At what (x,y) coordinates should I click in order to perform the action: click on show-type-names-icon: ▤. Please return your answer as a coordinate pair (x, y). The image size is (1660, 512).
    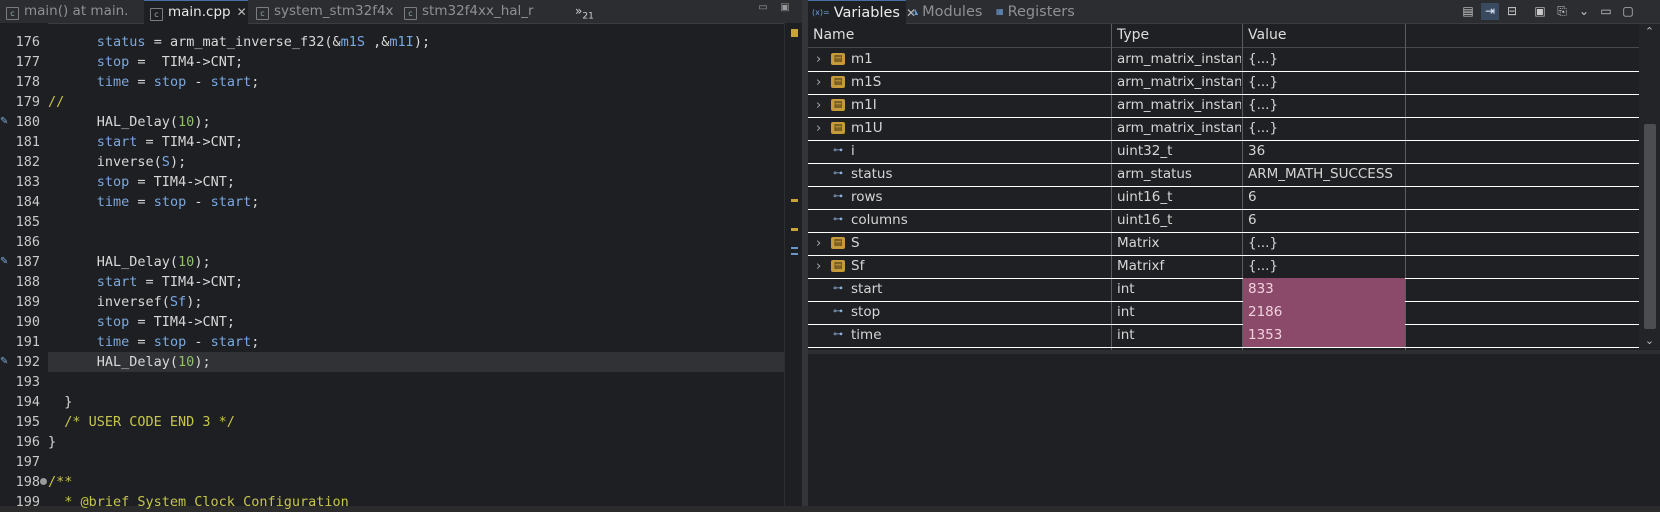
    Looking at the image, I should click on (1468, 11).